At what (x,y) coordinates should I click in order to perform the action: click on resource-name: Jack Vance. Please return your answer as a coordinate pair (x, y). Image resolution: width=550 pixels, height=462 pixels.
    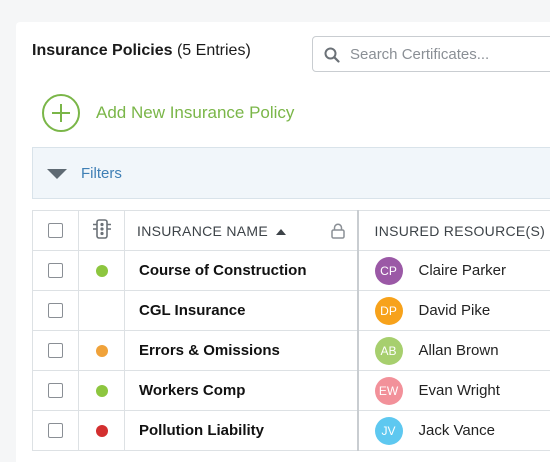
    Looking at the image, I should click on (457, 430).